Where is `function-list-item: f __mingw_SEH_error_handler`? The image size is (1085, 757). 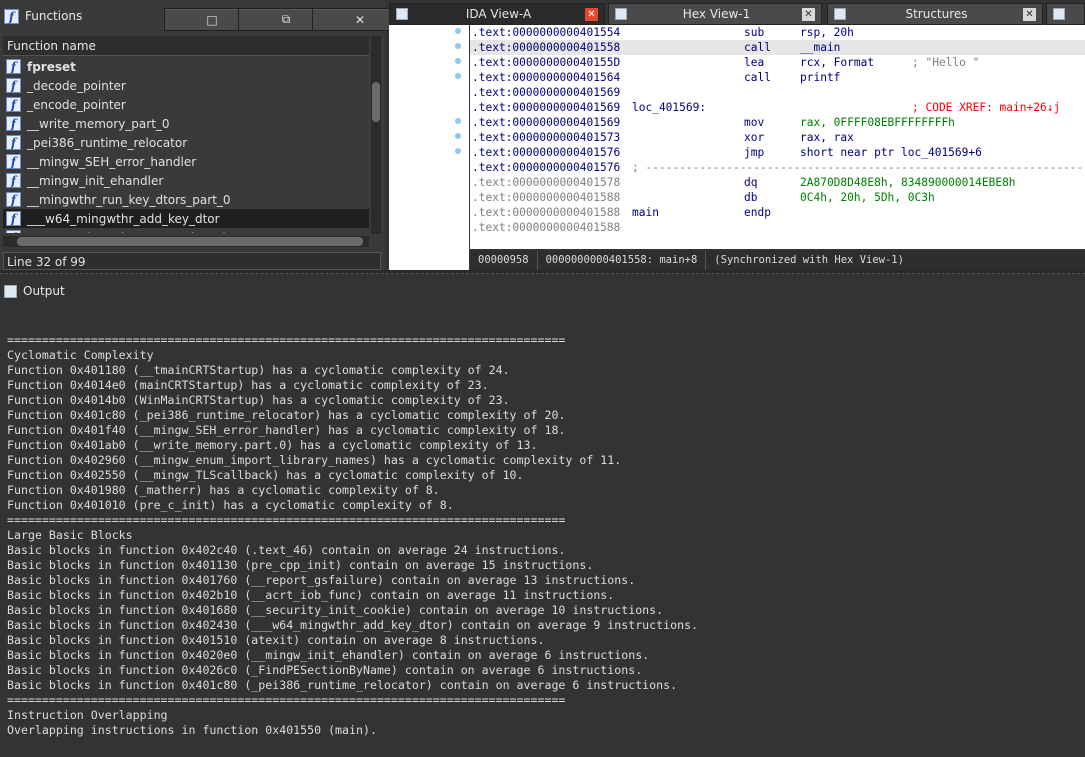 function-list-item: f __mingw_SEH_error_handler is located at coordinates (186, 161).